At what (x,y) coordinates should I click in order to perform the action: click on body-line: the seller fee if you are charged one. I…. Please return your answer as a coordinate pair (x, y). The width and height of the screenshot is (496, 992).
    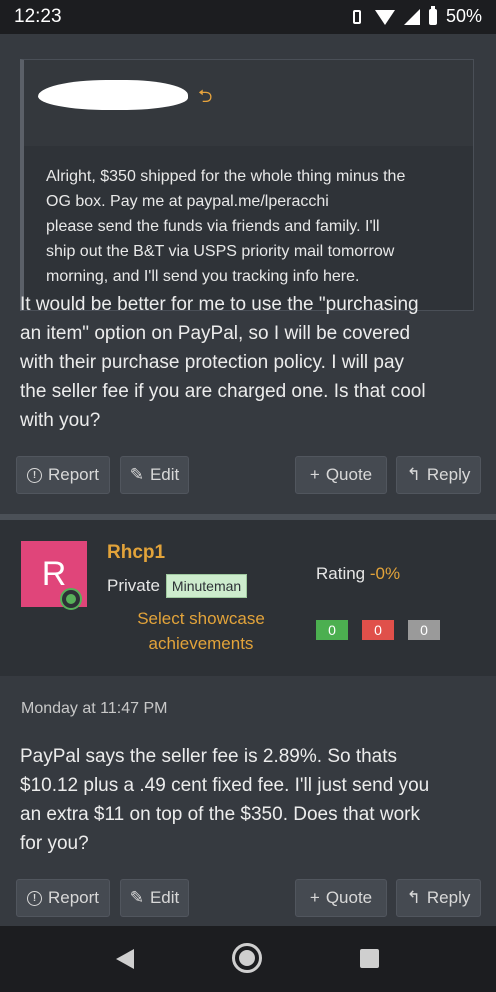
    Looking at the image, I should click on (223, 391).